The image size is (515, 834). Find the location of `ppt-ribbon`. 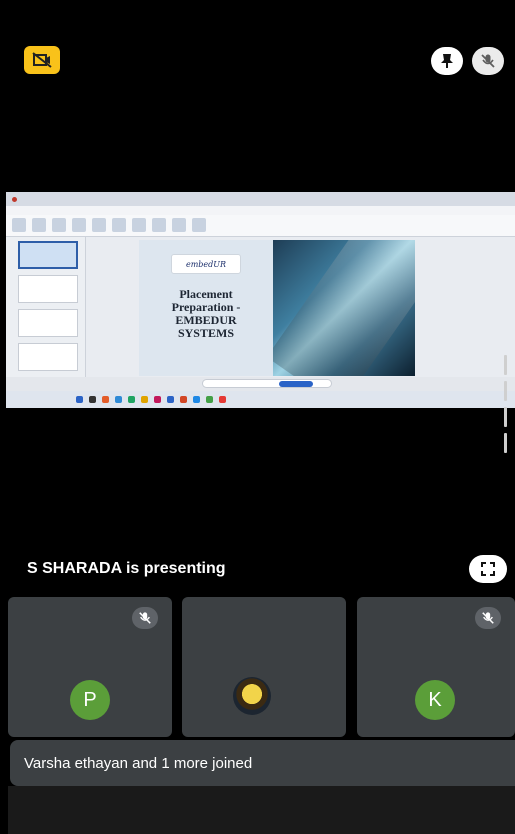

ppt-ribbon is located at coordinates (260, 226).